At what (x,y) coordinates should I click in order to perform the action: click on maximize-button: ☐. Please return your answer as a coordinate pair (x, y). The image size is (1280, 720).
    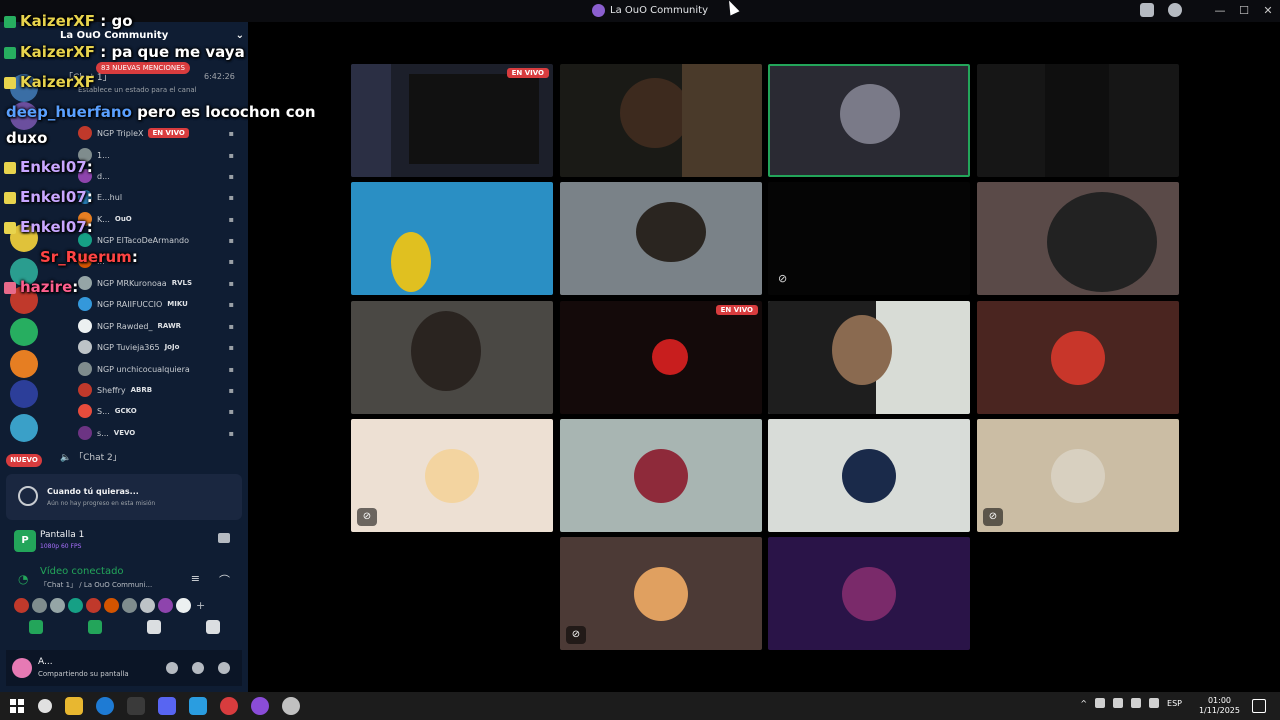
    Looking at the image, I should click on (1244, 11).